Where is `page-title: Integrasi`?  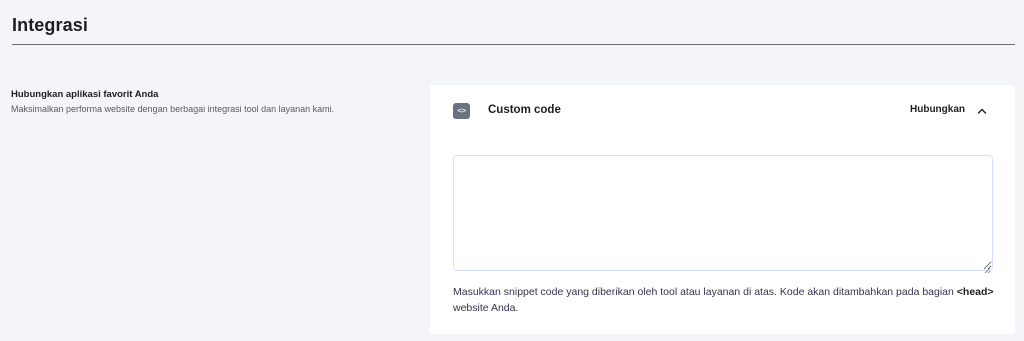
page-title: Integrasi is located at coordinates (50, 25).